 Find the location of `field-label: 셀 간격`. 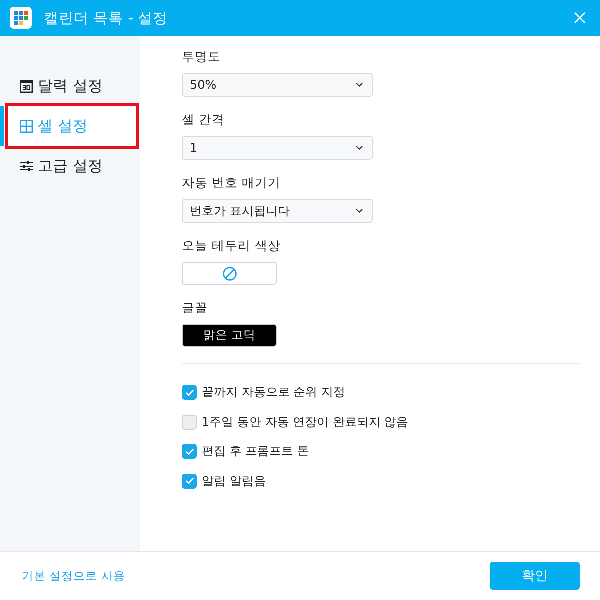

field-label: 셀 간격 is located at coordinates (203, 120).